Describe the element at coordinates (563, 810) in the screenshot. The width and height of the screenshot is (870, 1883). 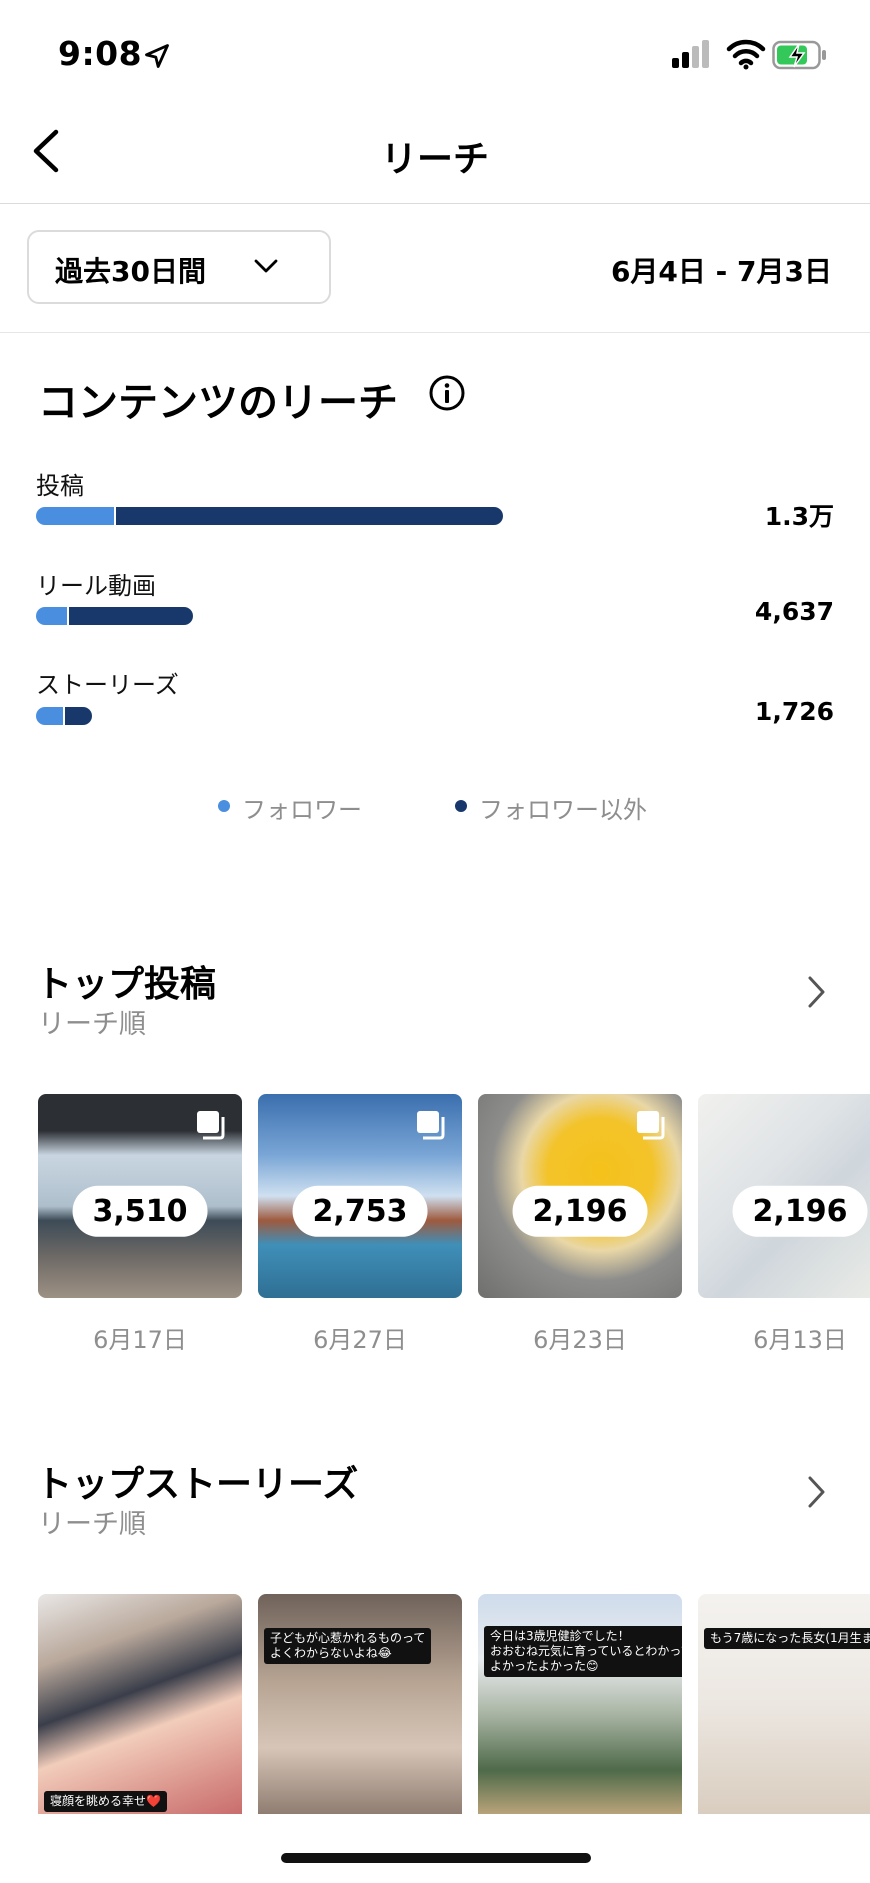
I see `legend-label-non-followers: フォロワー以外` at that location.